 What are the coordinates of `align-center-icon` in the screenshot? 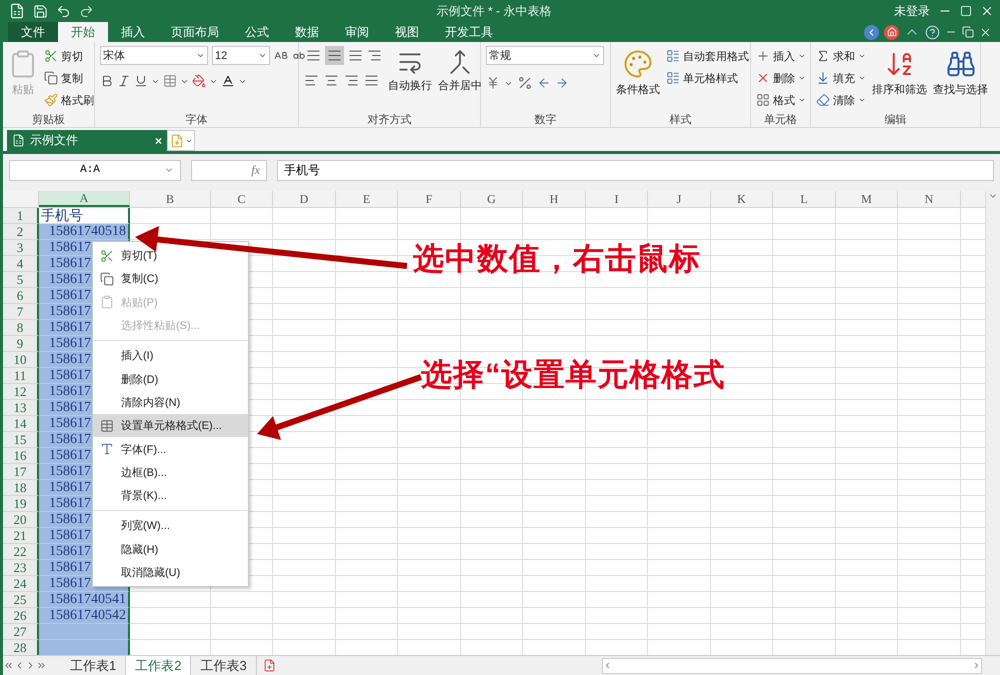 It's located at (331, 80).